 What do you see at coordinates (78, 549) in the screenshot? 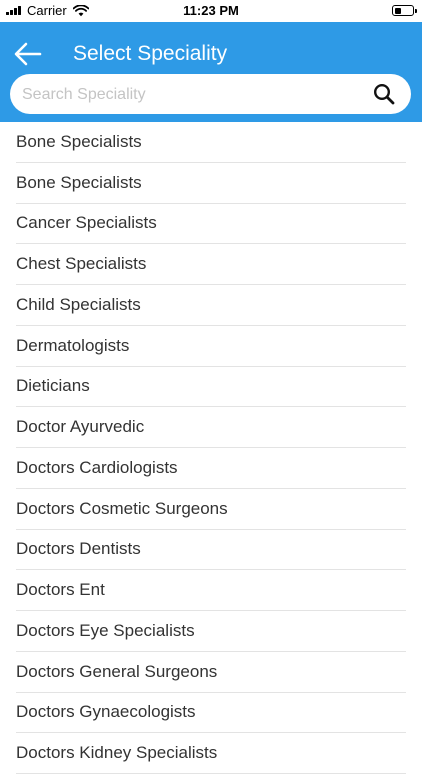
I see `list-item-label: Doctors Dentists` at bounding box center [78, 549].